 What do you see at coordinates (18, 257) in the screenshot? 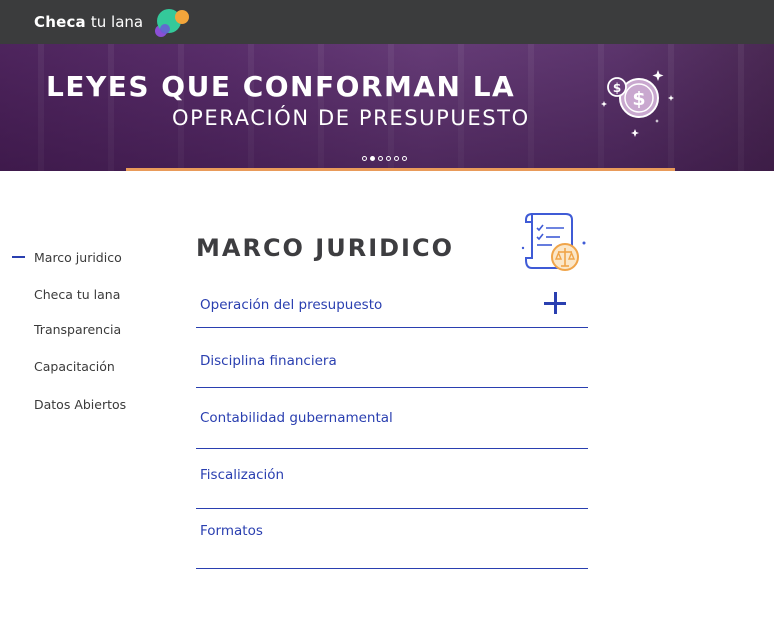
I see `active-indicator` at bounding box center [18, 257].